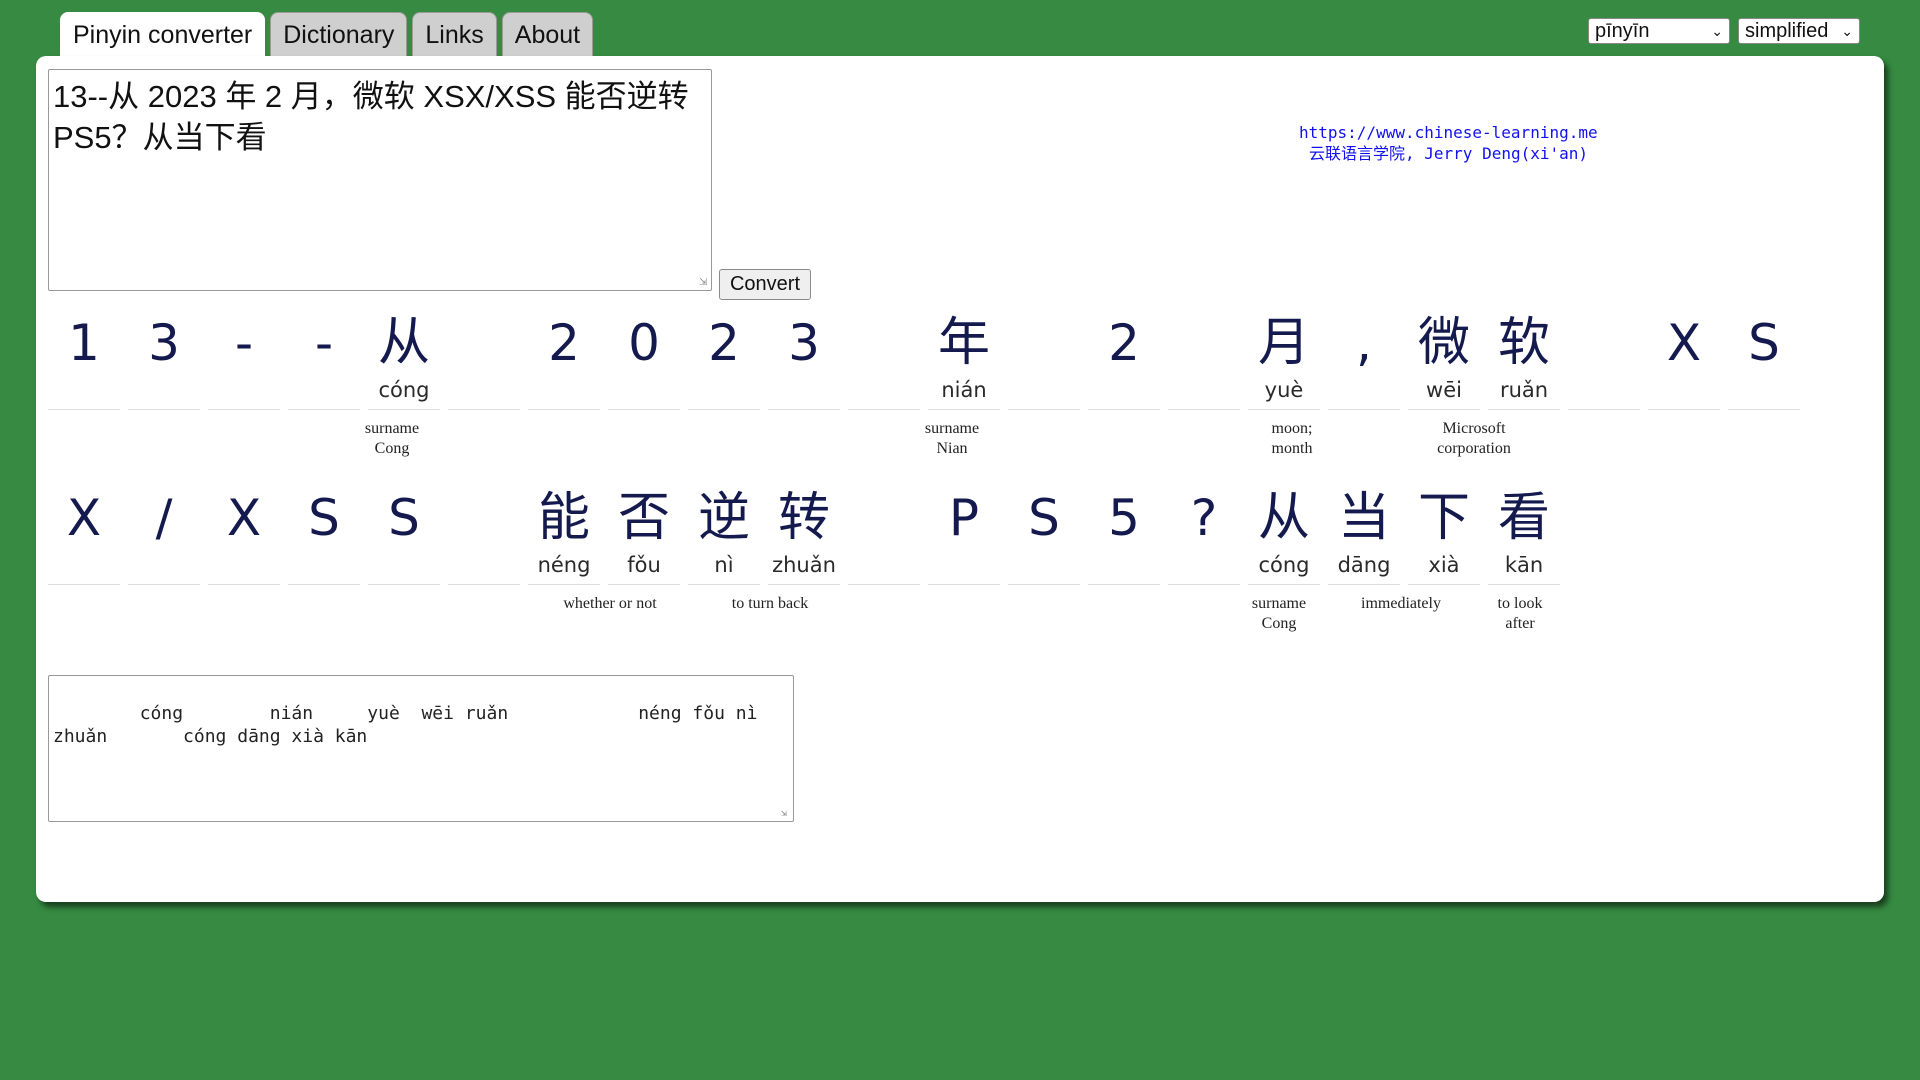 The image size is (1920, 1080). I want to click on hanzi-char: 转, so click(804, 518).